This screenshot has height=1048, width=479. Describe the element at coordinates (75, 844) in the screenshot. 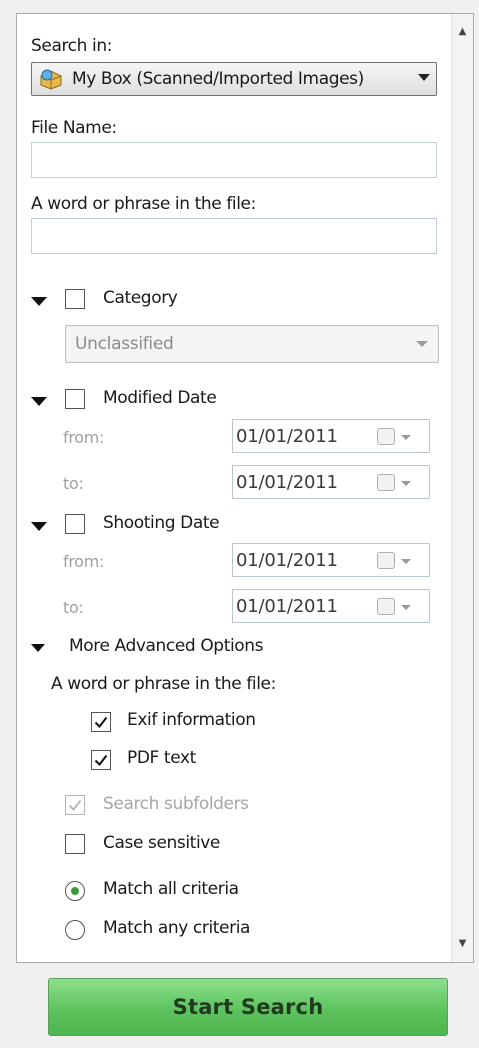

I see `case-sensitive-checkbox` at that location.